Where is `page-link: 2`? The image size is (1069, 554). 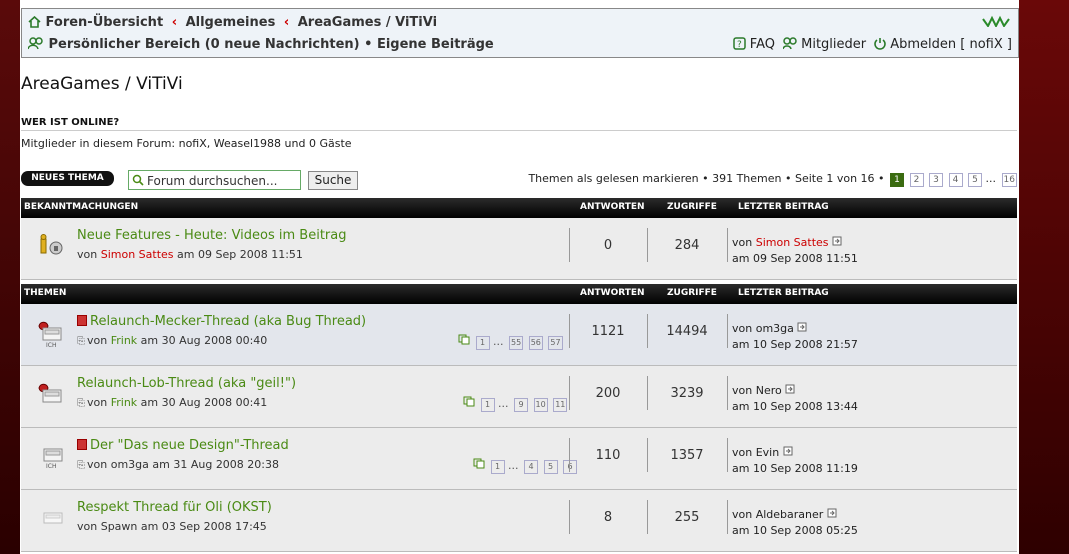
page-link: 2 is located at coordinates (916, 180).